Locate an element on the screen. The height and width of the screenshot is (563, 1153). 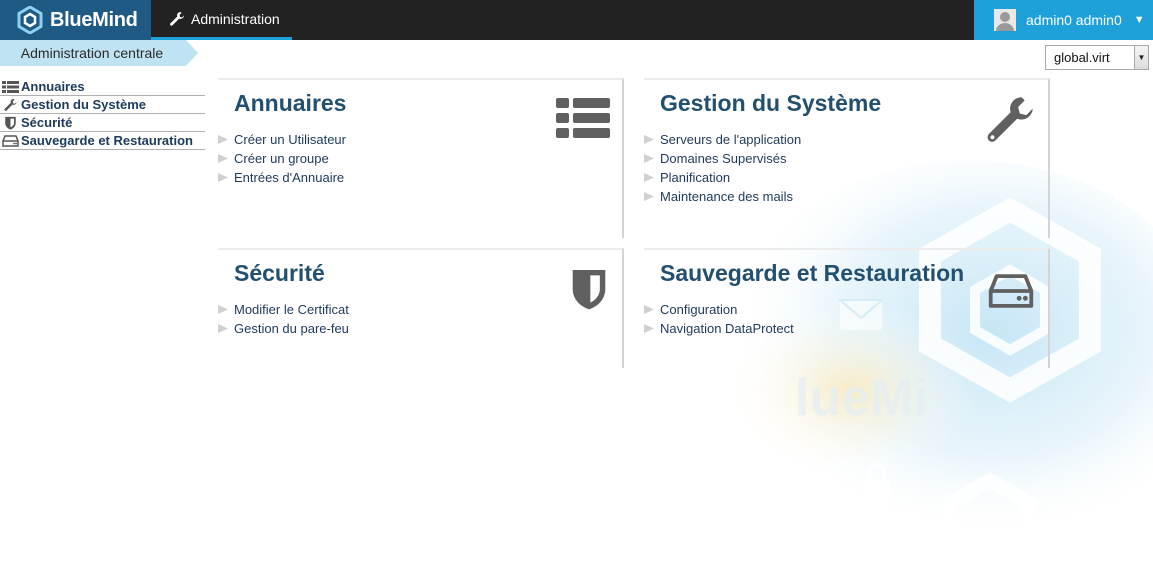
sidebar-item-gestion-systeme: Gestion du Système is located at coordinates (102, 105).